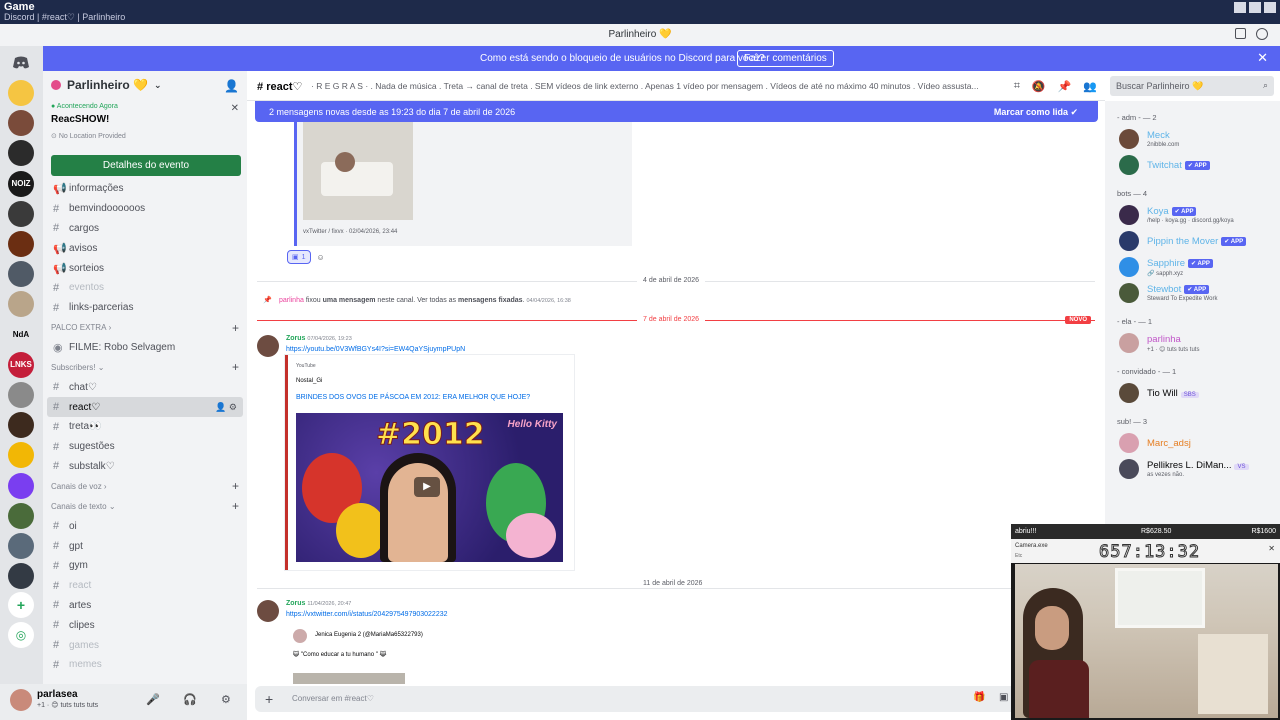 This screenshot has height=720, width=1280. I want to click on member-item: Marc_adsj, so click(1199, 443).